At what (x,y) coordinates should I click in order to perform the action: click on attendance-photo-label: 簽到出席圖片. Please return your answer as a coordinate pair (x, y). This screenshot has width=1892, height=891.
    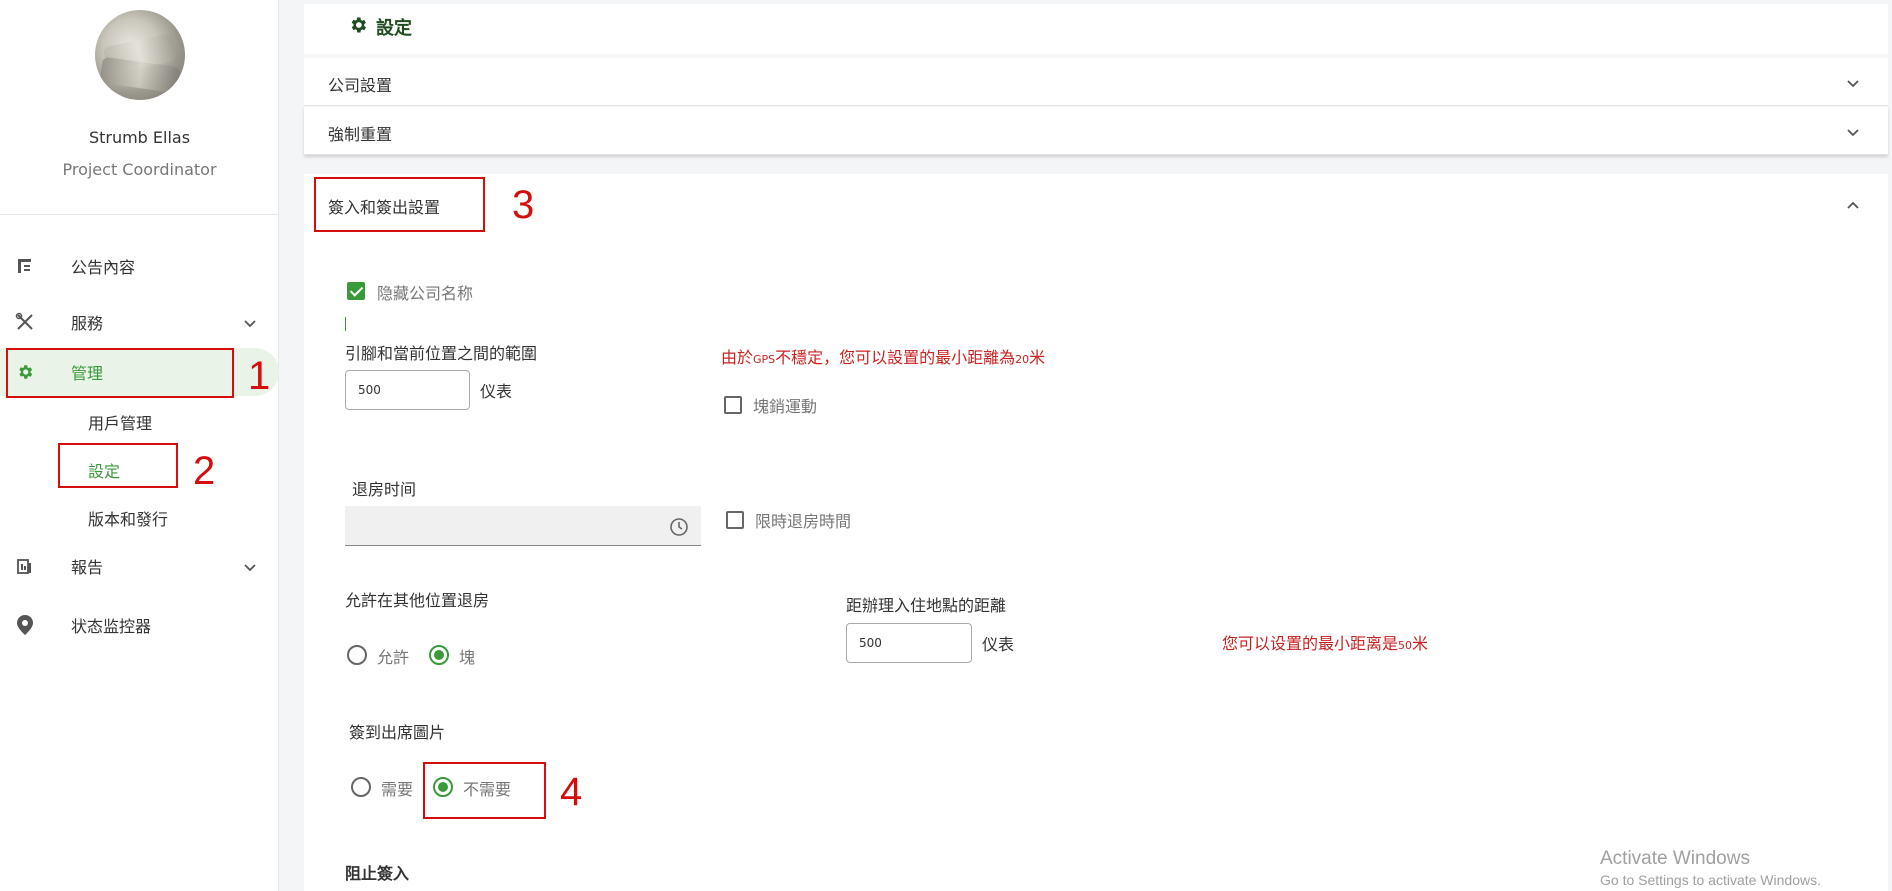
    Looking at the image, I should click on (397, 732).